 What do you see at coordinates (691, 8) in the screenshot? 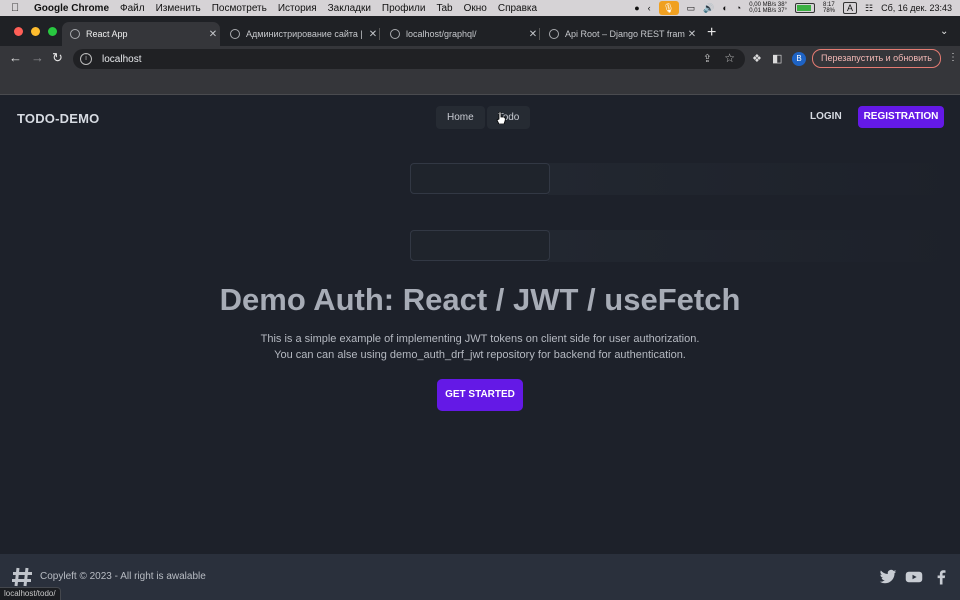
I see `display-icon: ▭` at bounding box center [691, 8].